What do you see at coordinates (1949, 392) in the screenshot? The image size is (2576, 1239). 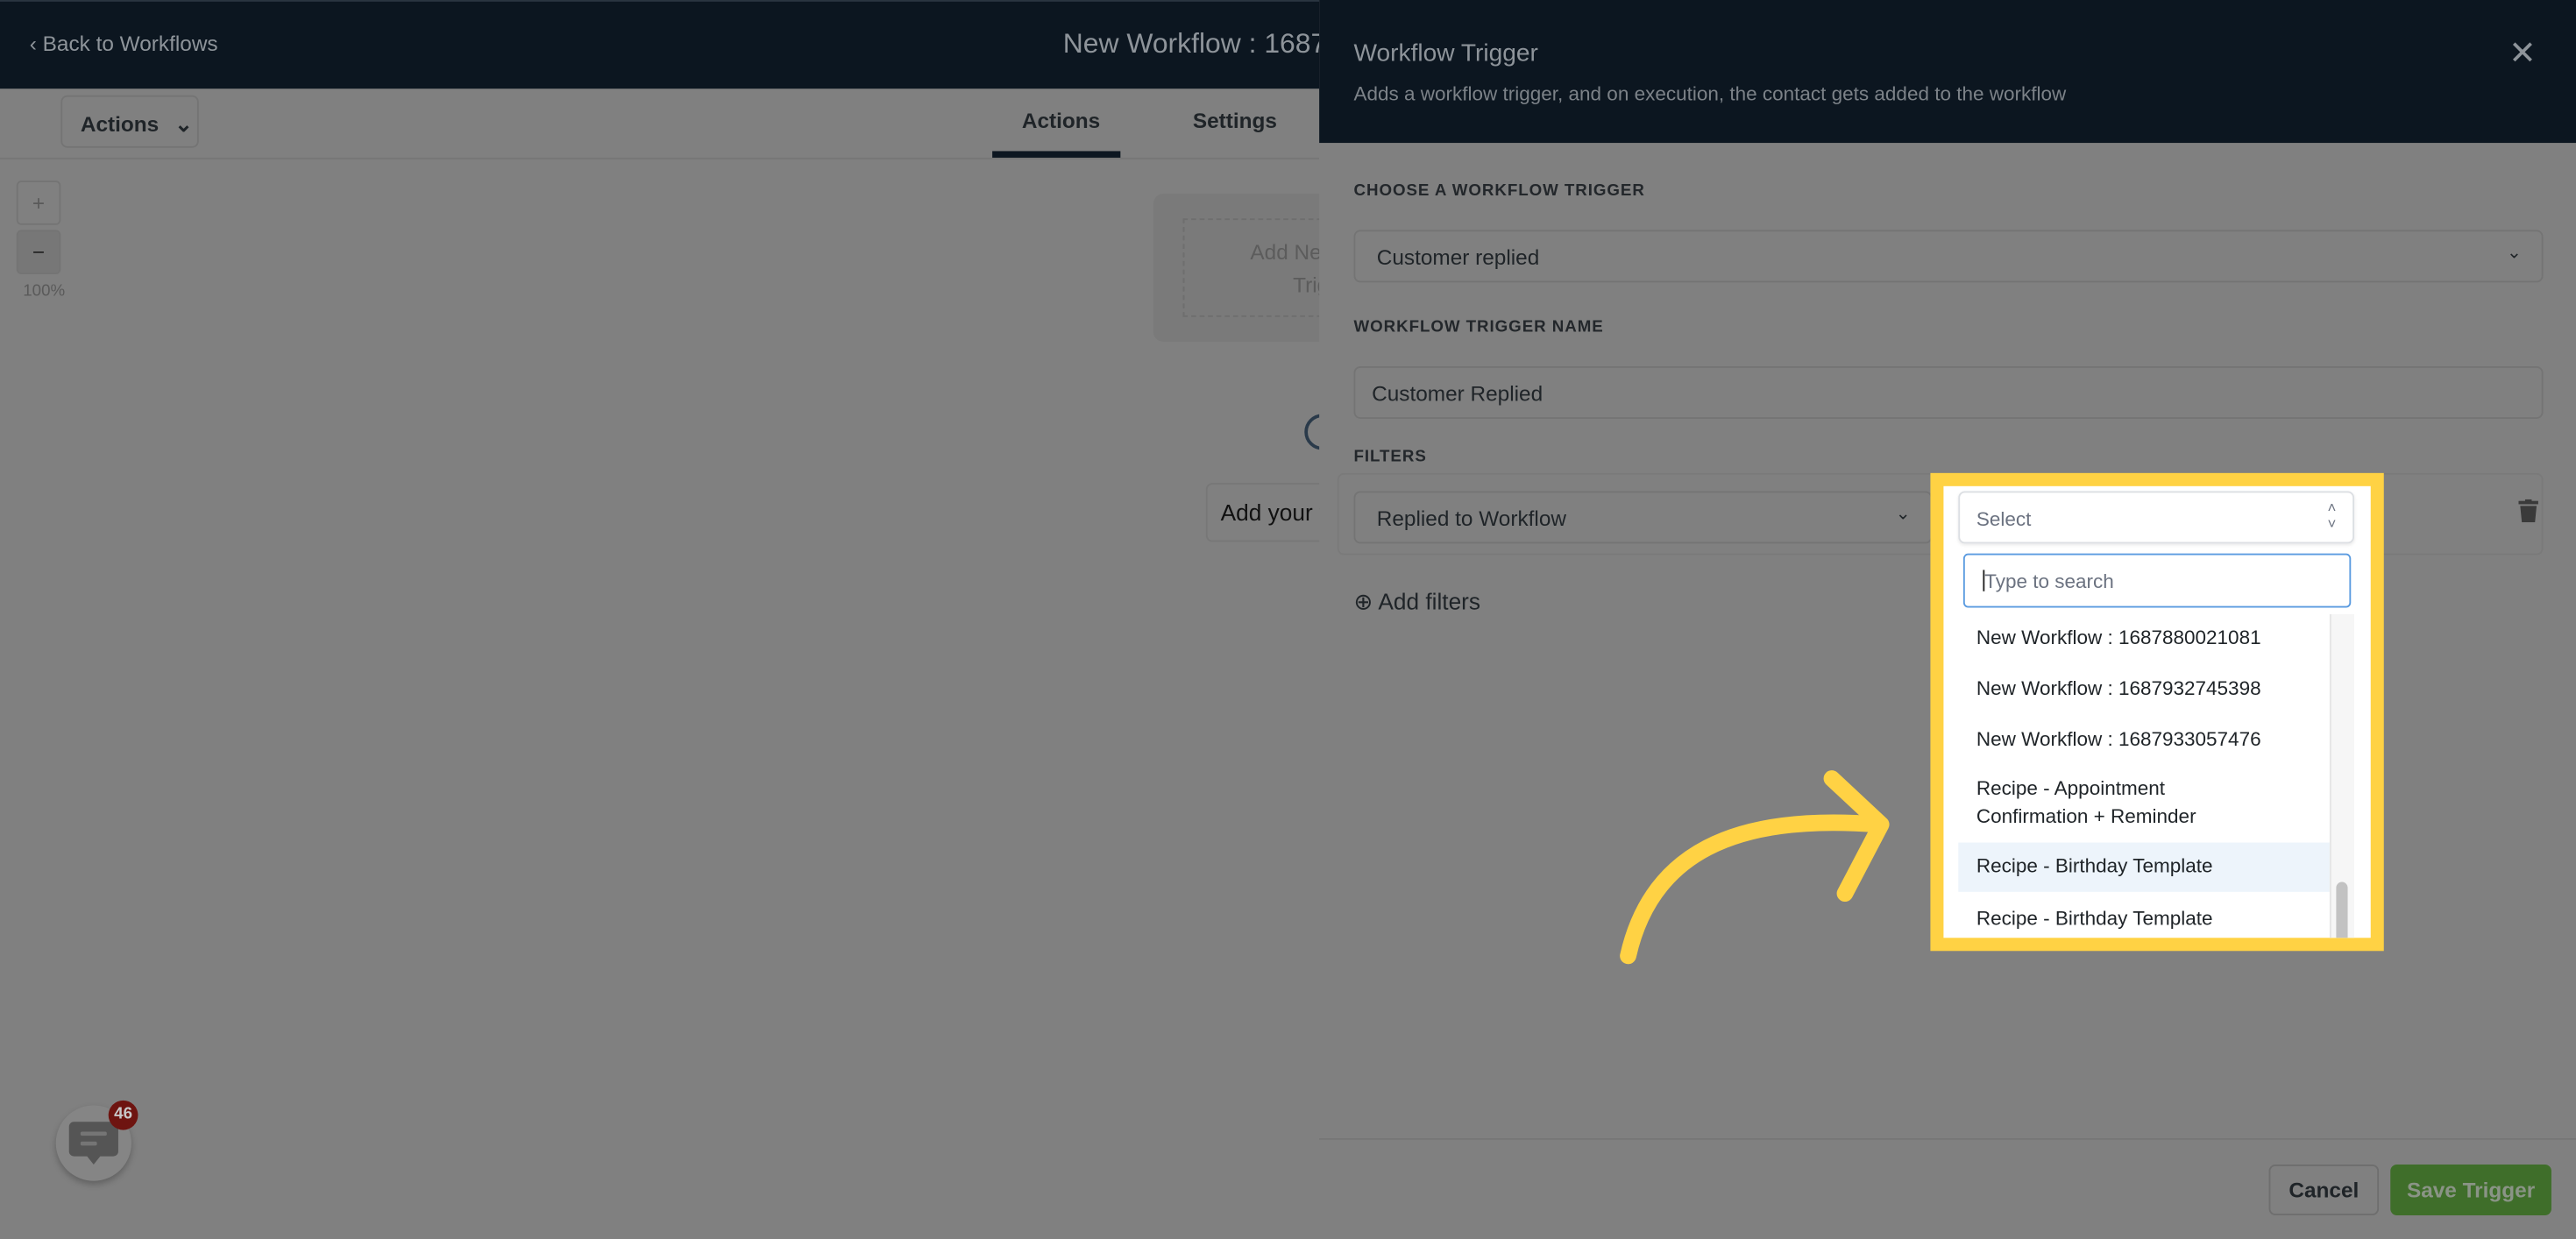 I see `trigger-name-input: Customer Replied` at bounding box center [1949, 392].